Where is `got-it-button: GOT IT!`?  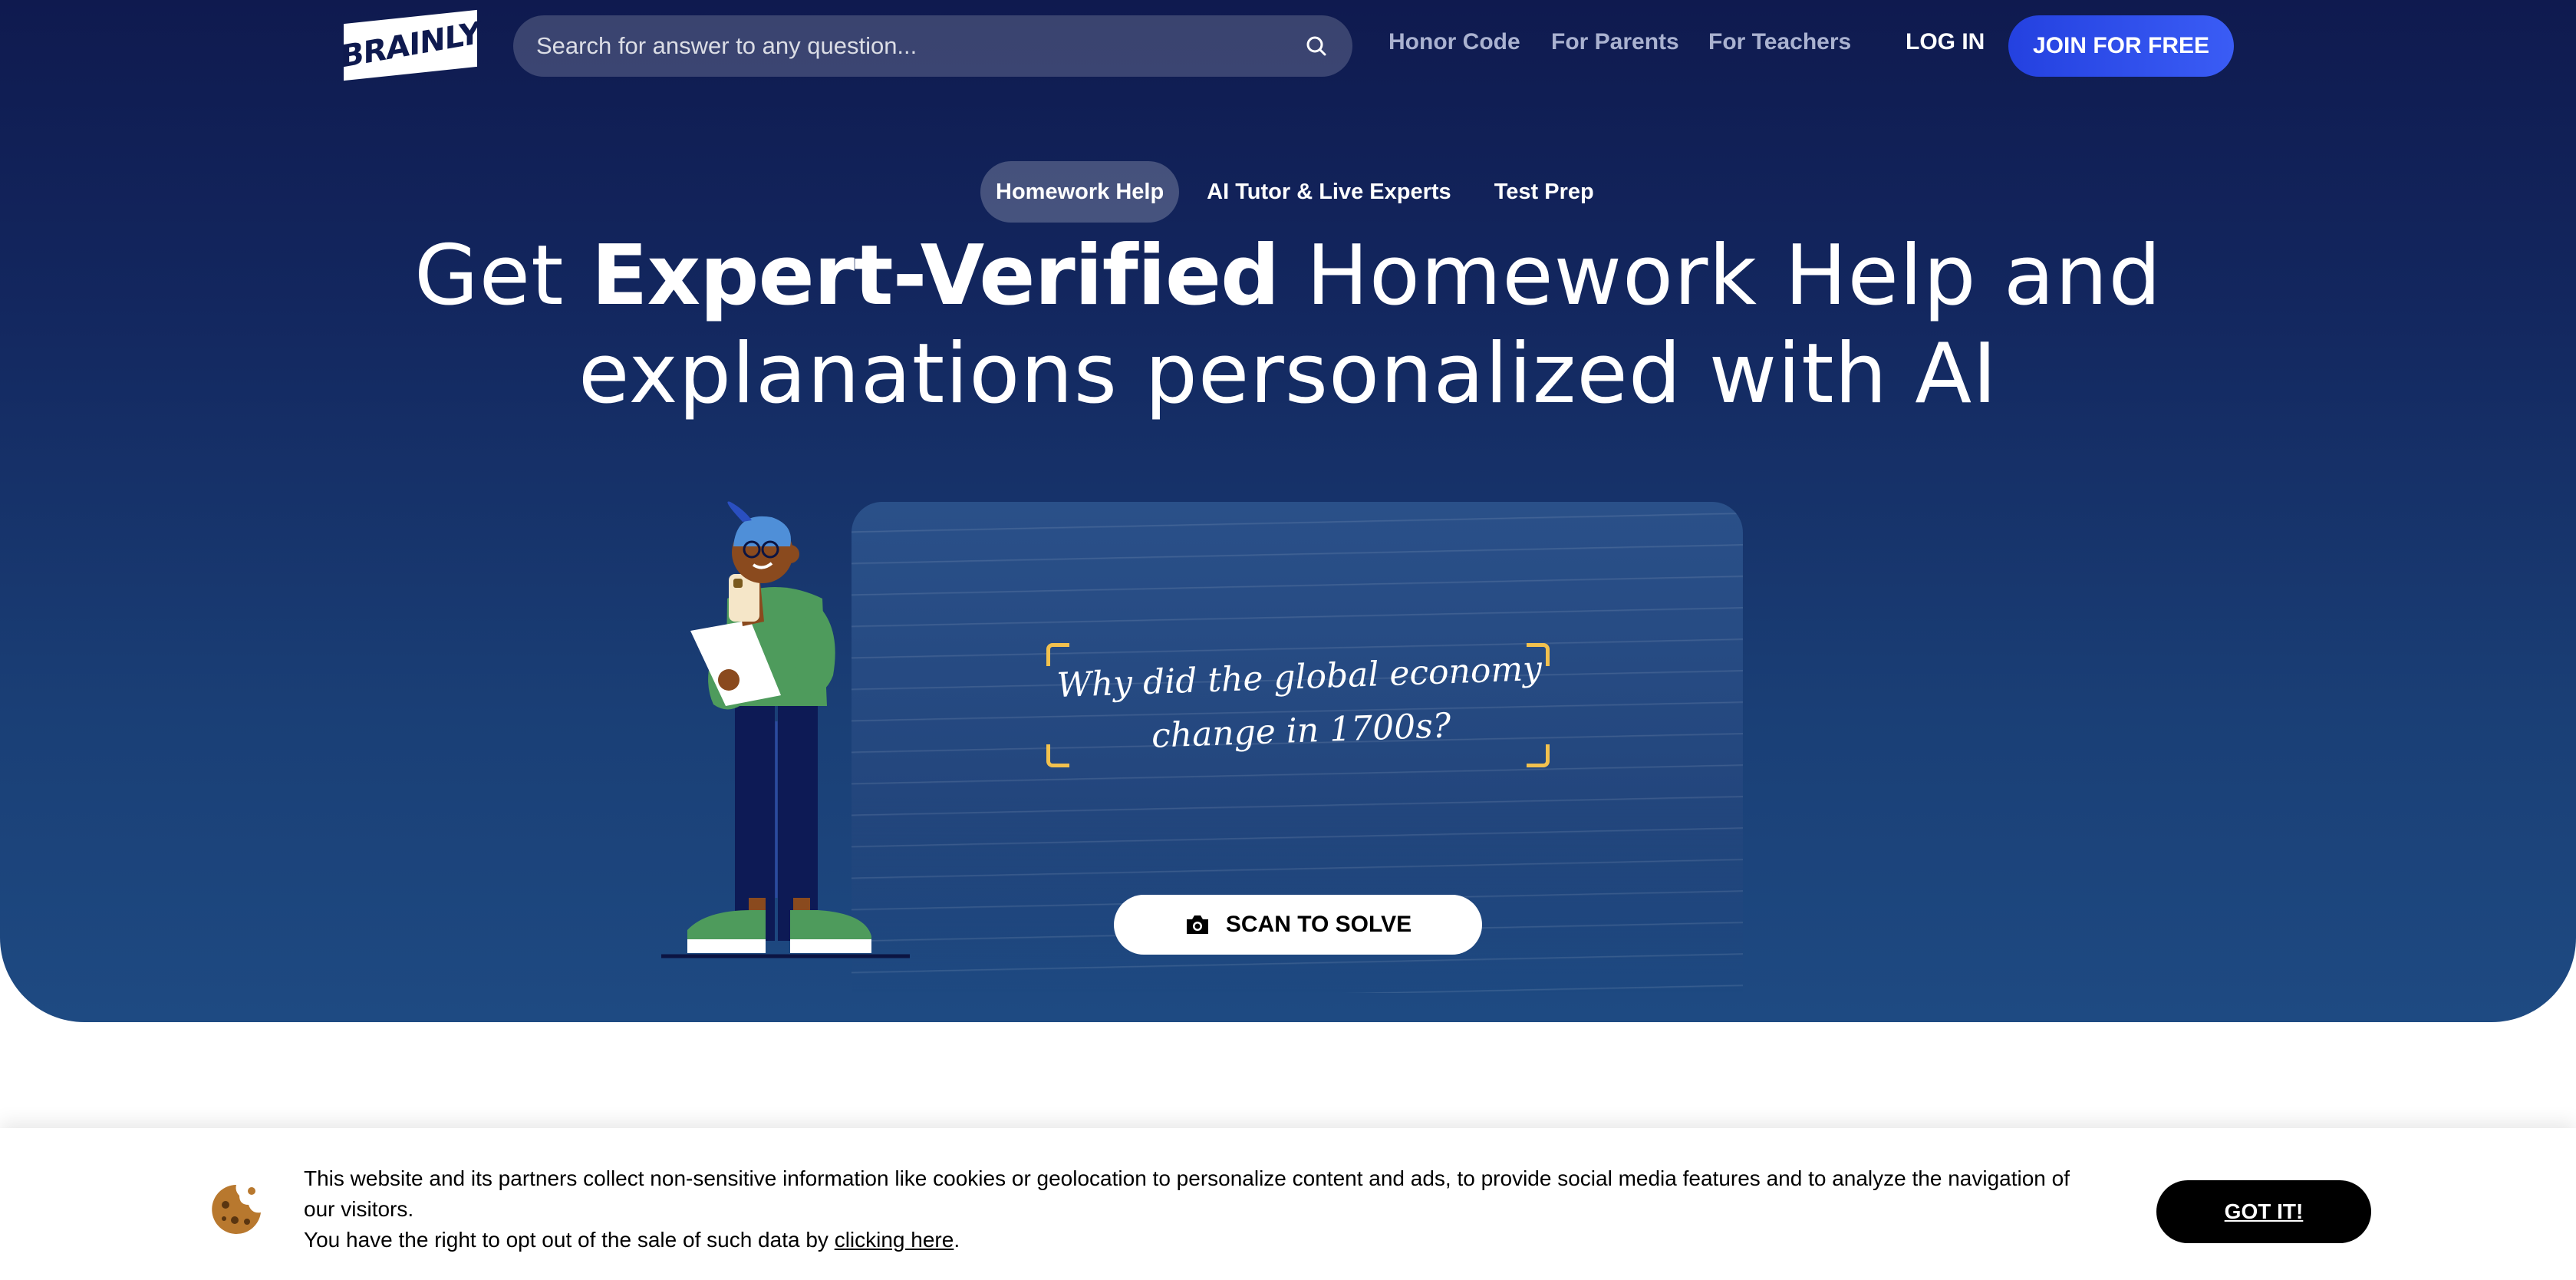 got-it-button: GOT IT! is located at coordinates (2263, 1211).